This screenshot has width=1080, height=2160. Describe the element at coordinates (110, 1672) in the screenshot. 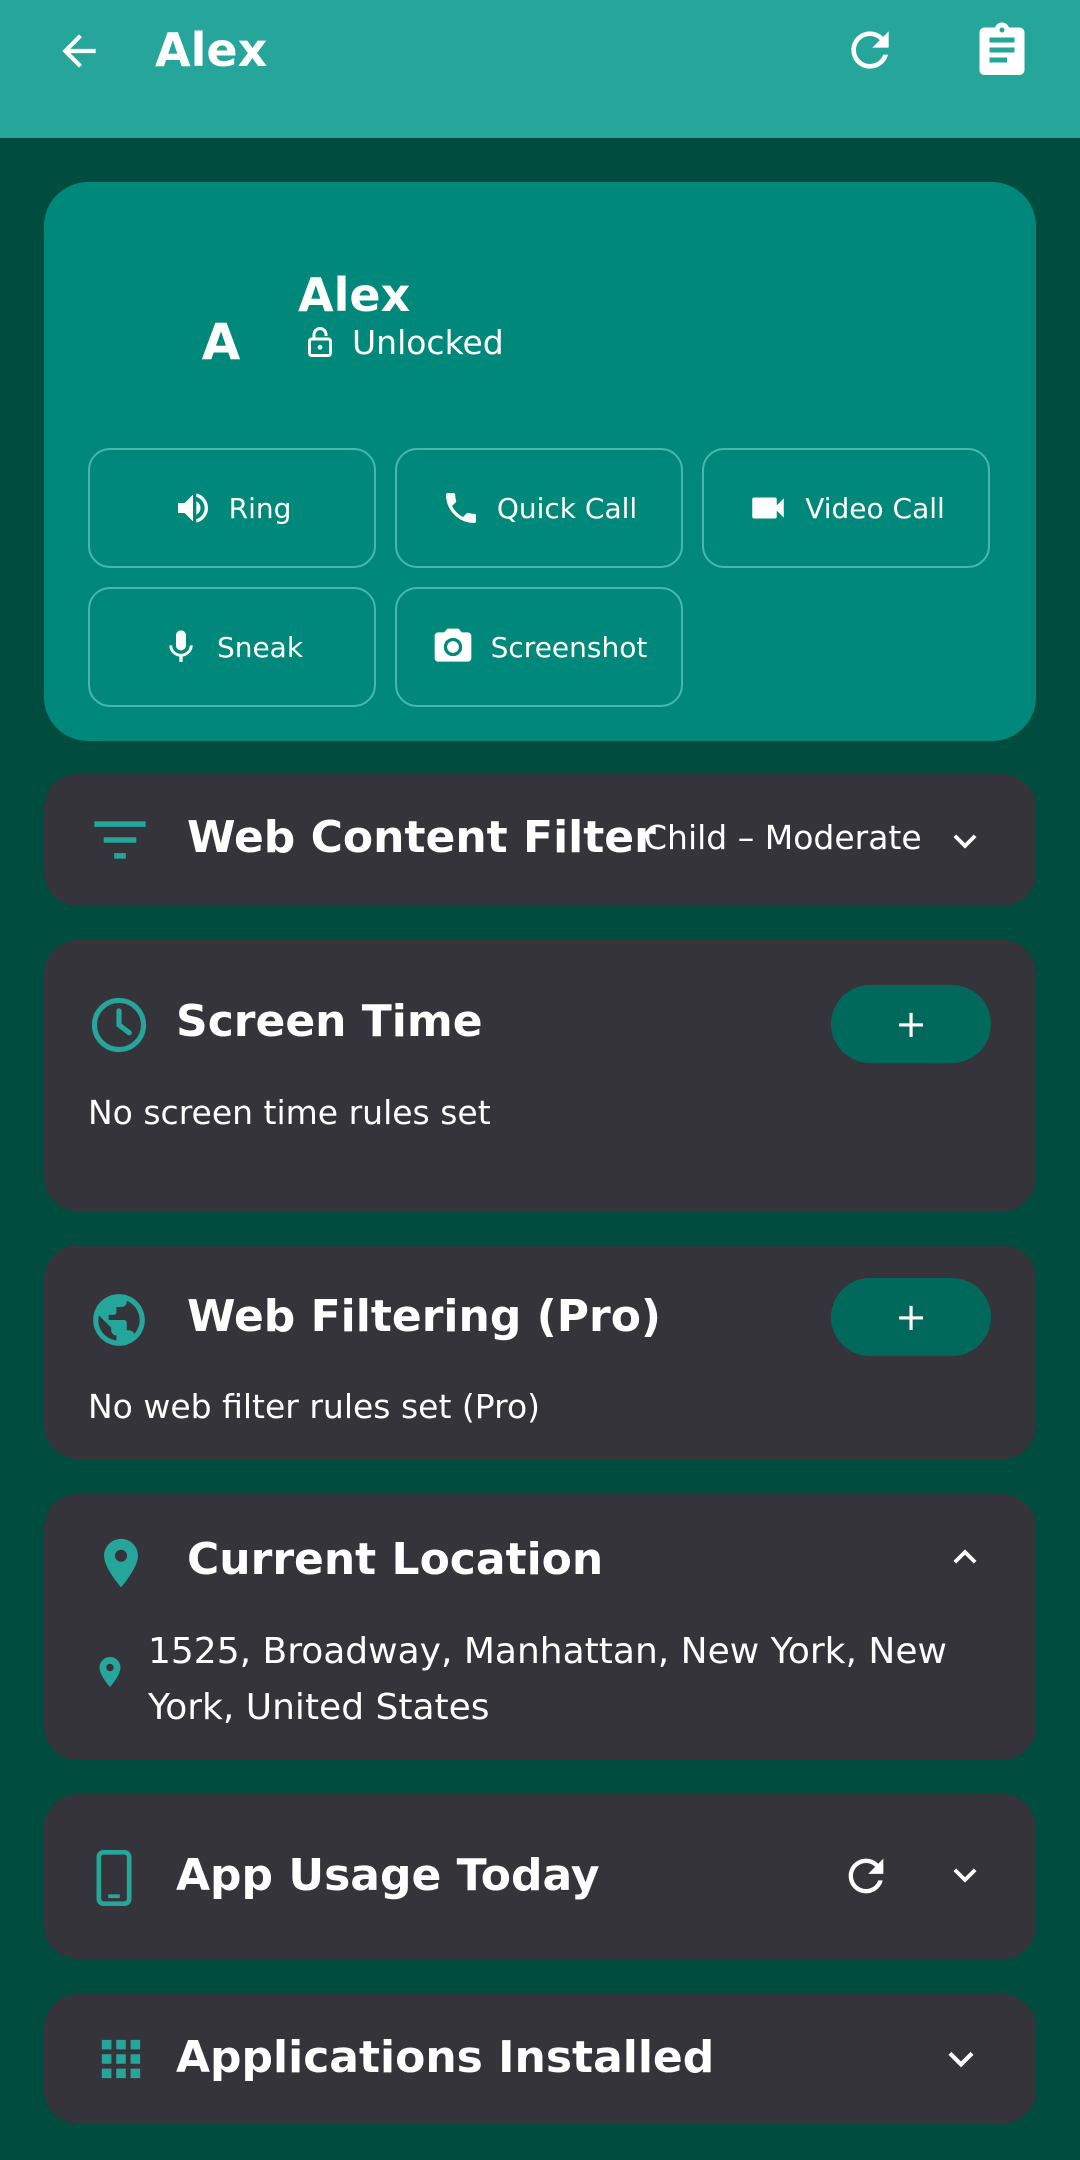

I see `address-pin-icon` at that location.